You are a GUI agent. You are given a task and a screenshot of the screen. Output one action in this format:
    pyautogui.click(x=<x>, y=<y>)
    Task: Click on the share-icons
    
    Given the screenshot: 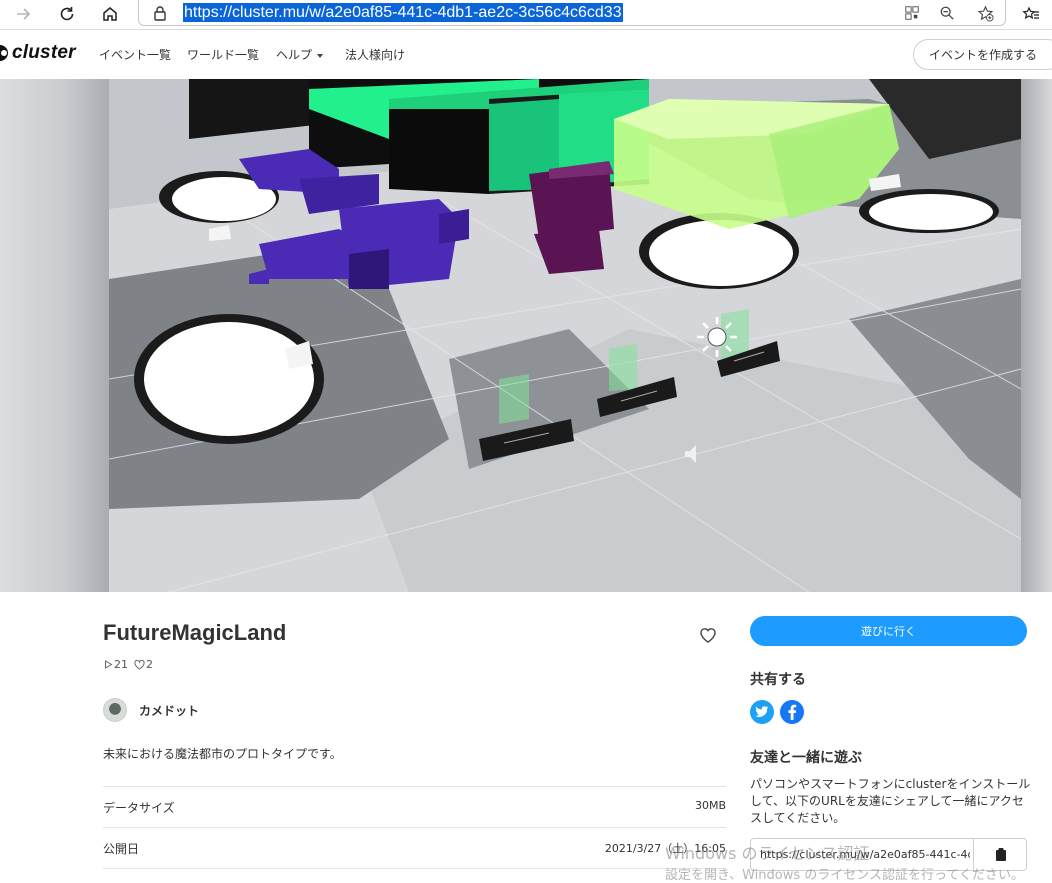 What is the action you would take?
    pyautogui.click(x=777, y=712)
    